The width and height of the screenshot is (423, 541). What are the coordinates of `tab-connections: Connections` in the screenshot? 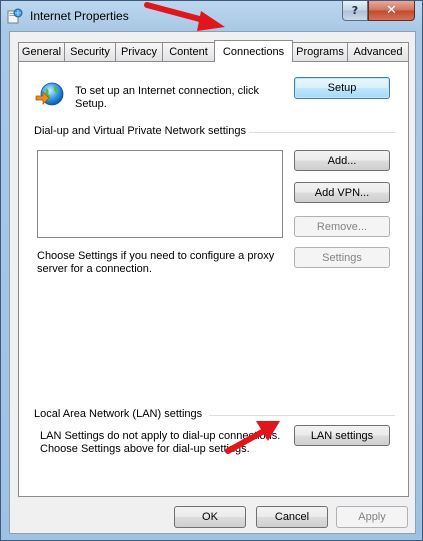 It's located at (253, 51).